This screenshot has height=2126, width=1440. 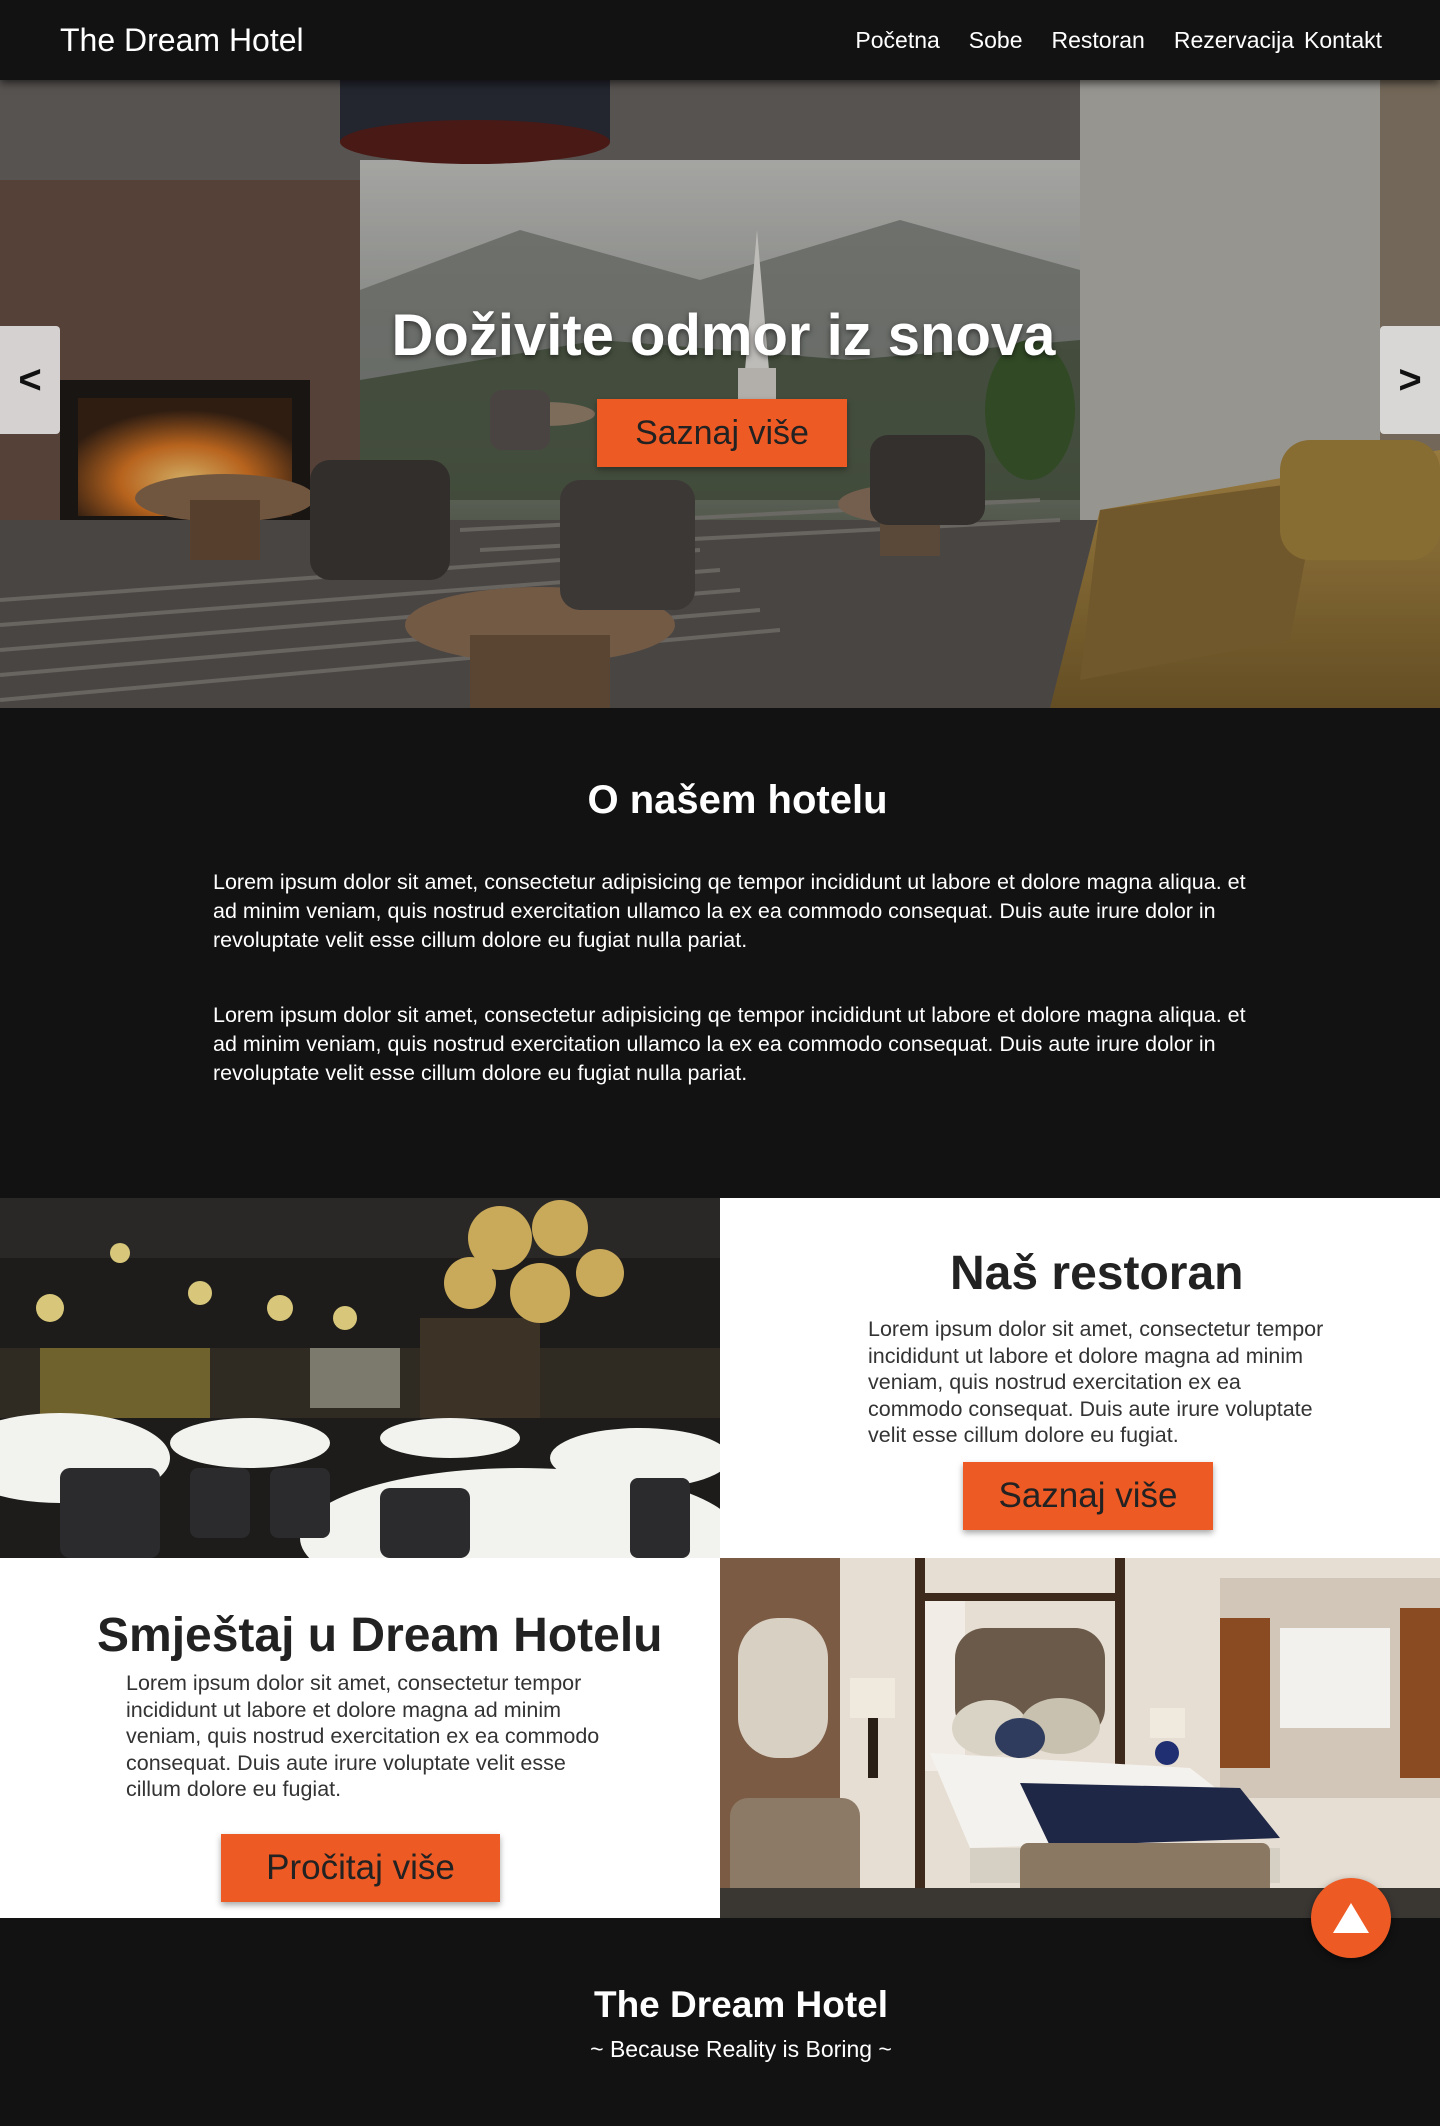 I want to click on nav-link-kontakt: Kontakt, so click(x=1343, y=40).